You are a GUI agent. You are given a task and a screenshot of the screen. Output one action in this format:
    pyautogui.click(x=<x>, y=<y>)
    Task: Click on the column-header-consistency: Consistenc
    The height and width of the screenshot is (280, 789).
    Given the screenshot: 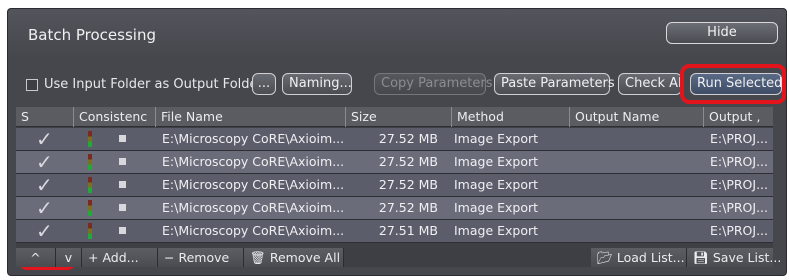 What is the action you would take?
    pyautogui.click(x=115, y=117)
    